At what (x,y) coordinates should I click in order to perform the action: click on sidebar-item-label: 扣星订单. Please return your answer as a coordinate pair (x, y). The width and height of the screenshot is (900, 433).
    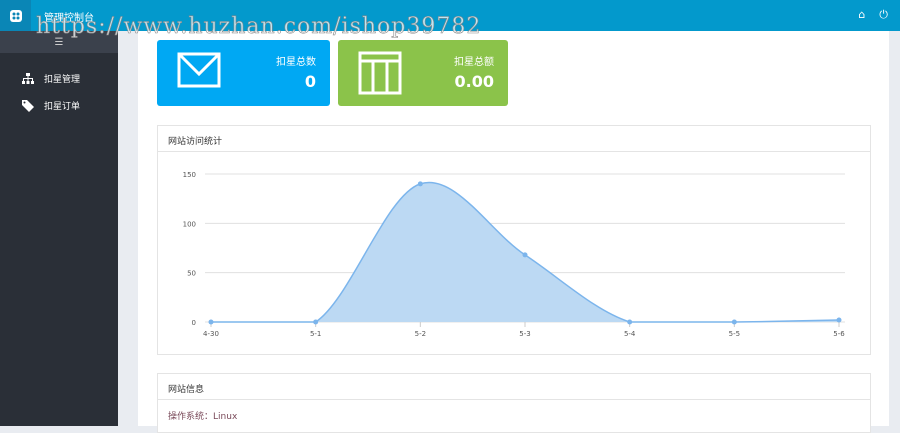
    Looking at the image, I should click on (62, 107).